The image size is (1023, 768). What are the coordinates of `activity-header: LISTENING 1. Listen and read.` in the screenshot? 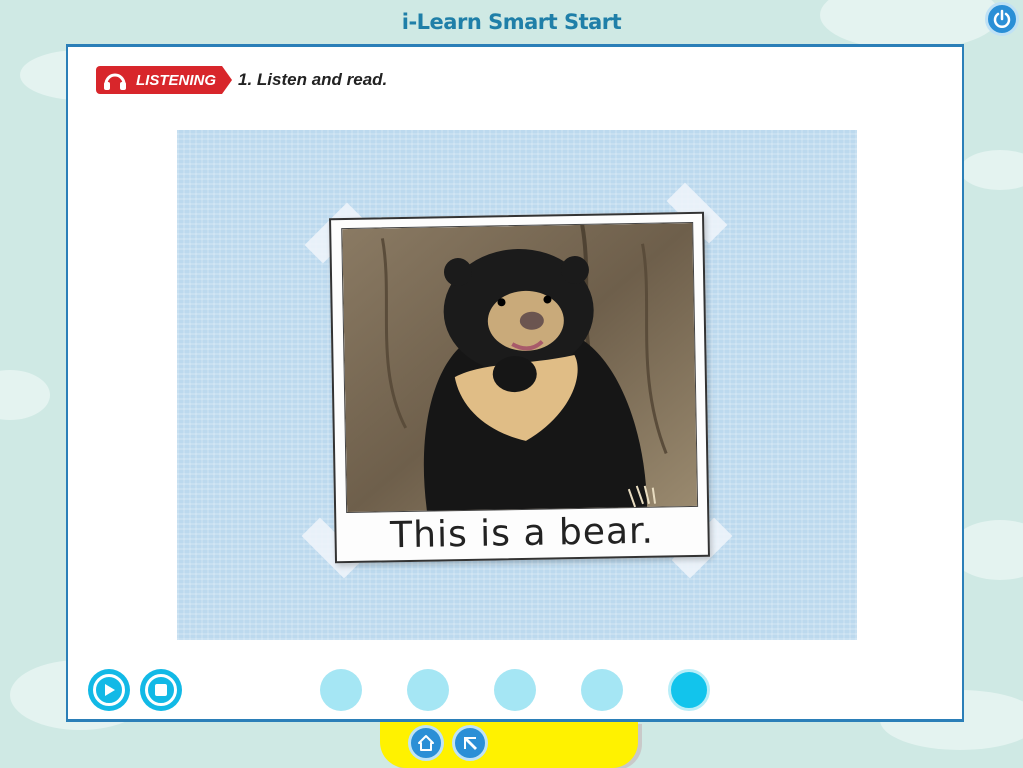 It's located at (241, 80).